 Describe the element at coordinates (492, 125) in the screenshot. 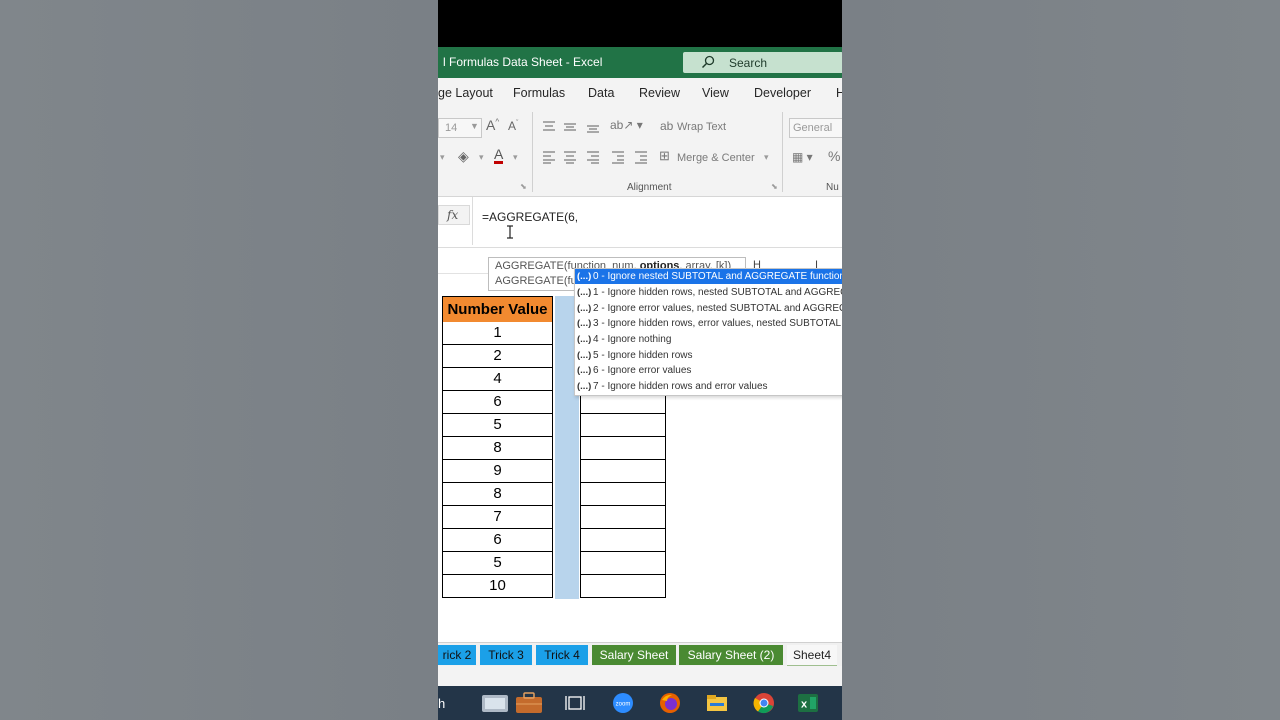

I see `increase-font-icon: A^` at that location.